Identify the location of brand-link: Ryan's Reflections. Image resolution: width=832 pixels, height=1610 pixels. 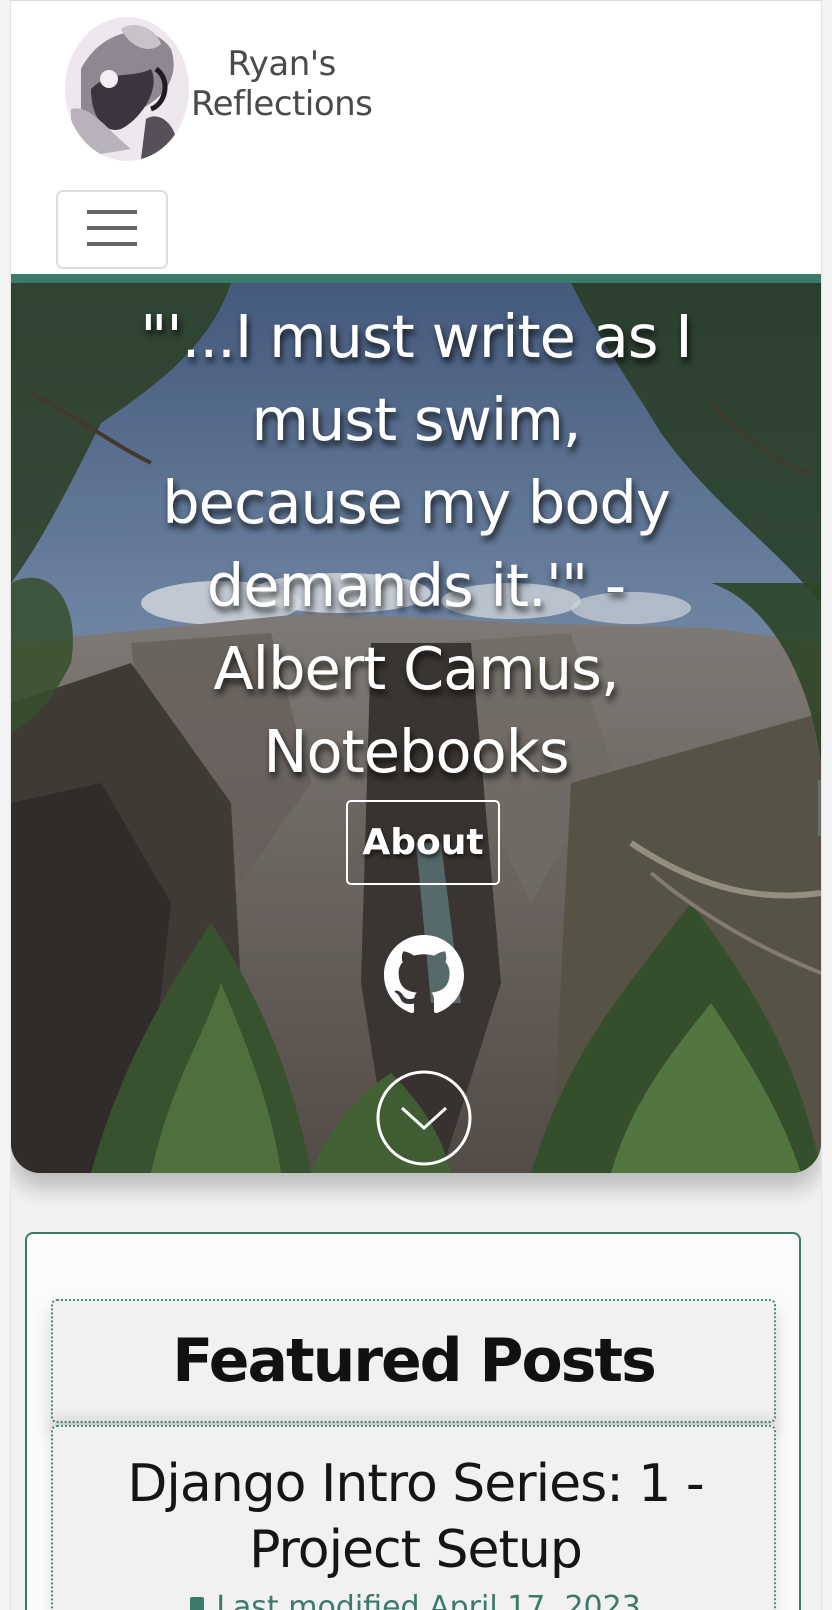
(217, 85).